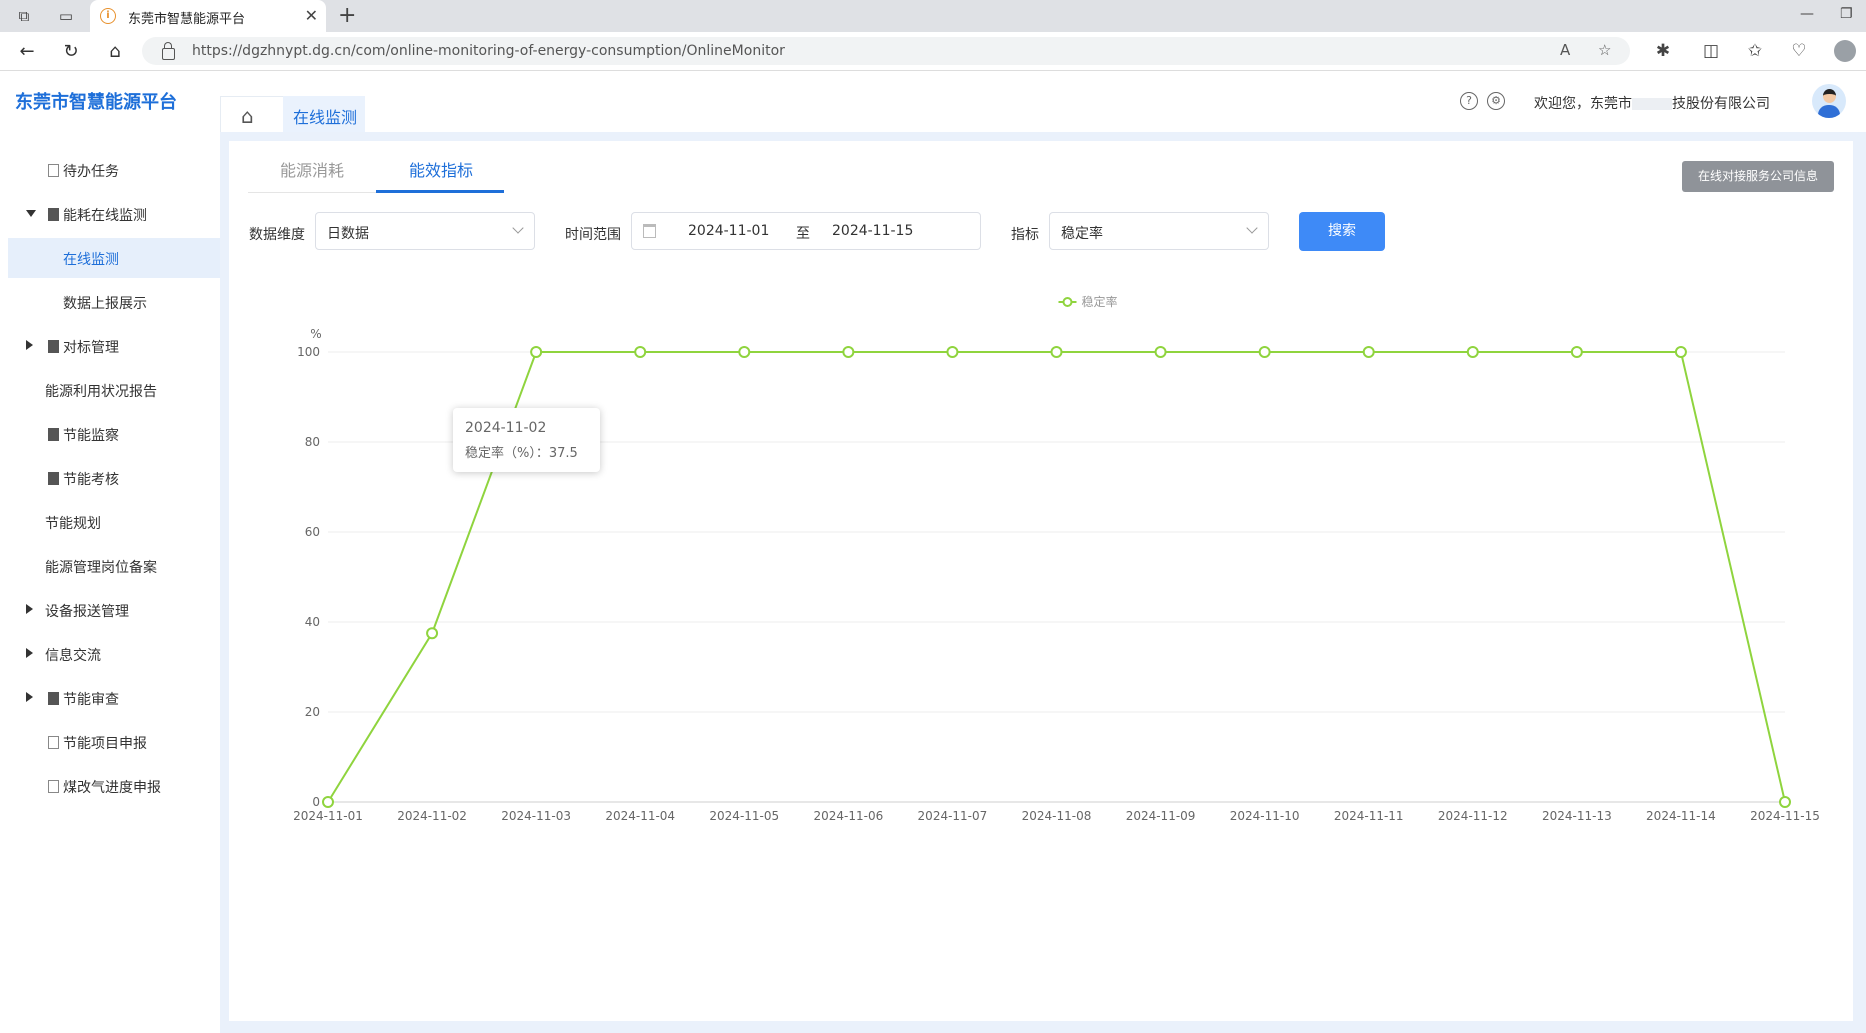 This screenshot has height=1033, width=1866. What do you see at coordinates (1755, 51) in the screenshot?
I see `favorites-icon: ✩` at bounding box center [1755, 51].